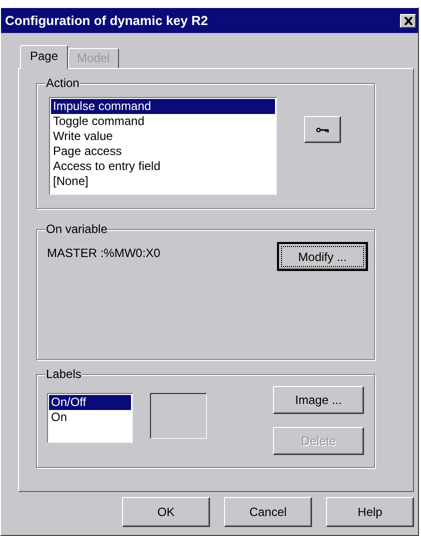 The image size is (421, 536). I want to click on variable-text: MASTER :%MW0:X0, so click(103, 253).